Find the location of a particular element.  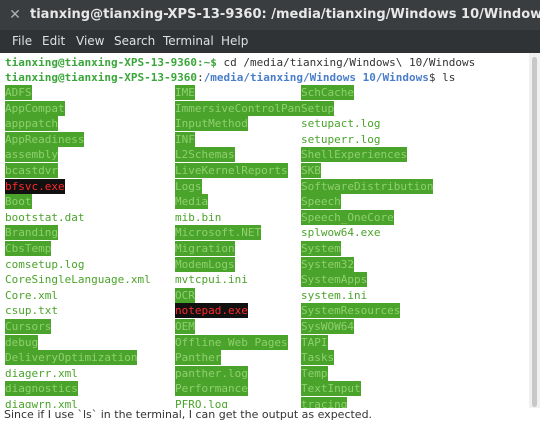

directory-entry: Cursors is located at coordinates (28, 326).